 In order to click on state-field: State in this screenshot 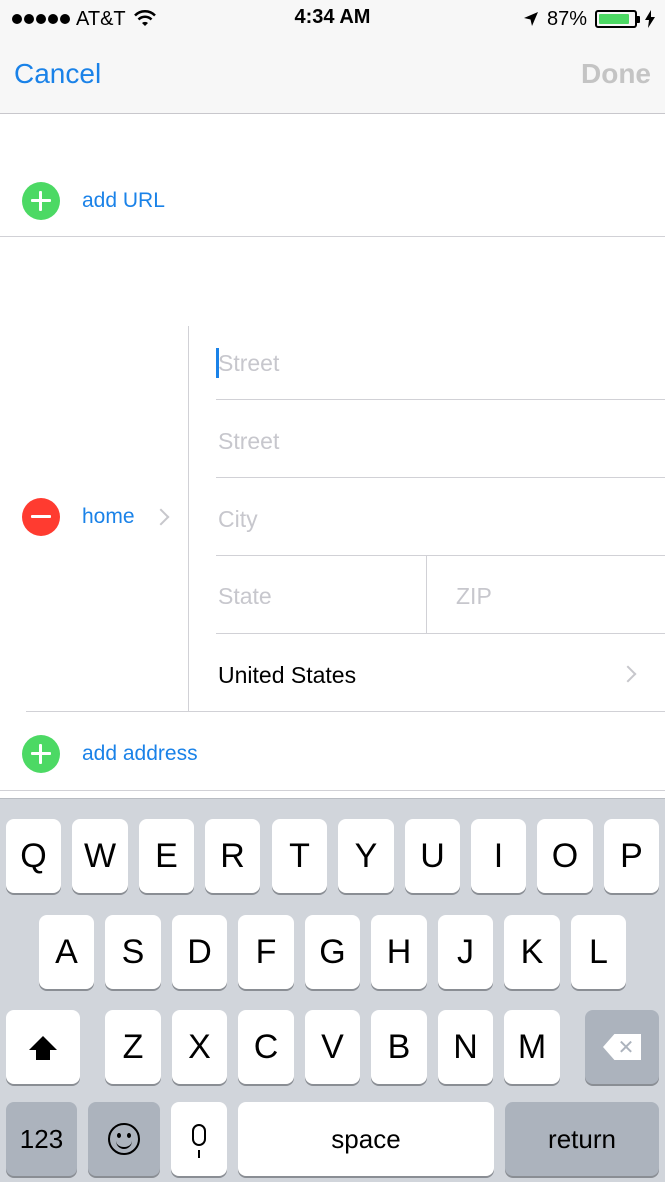, I will do `click(245, 596)`.